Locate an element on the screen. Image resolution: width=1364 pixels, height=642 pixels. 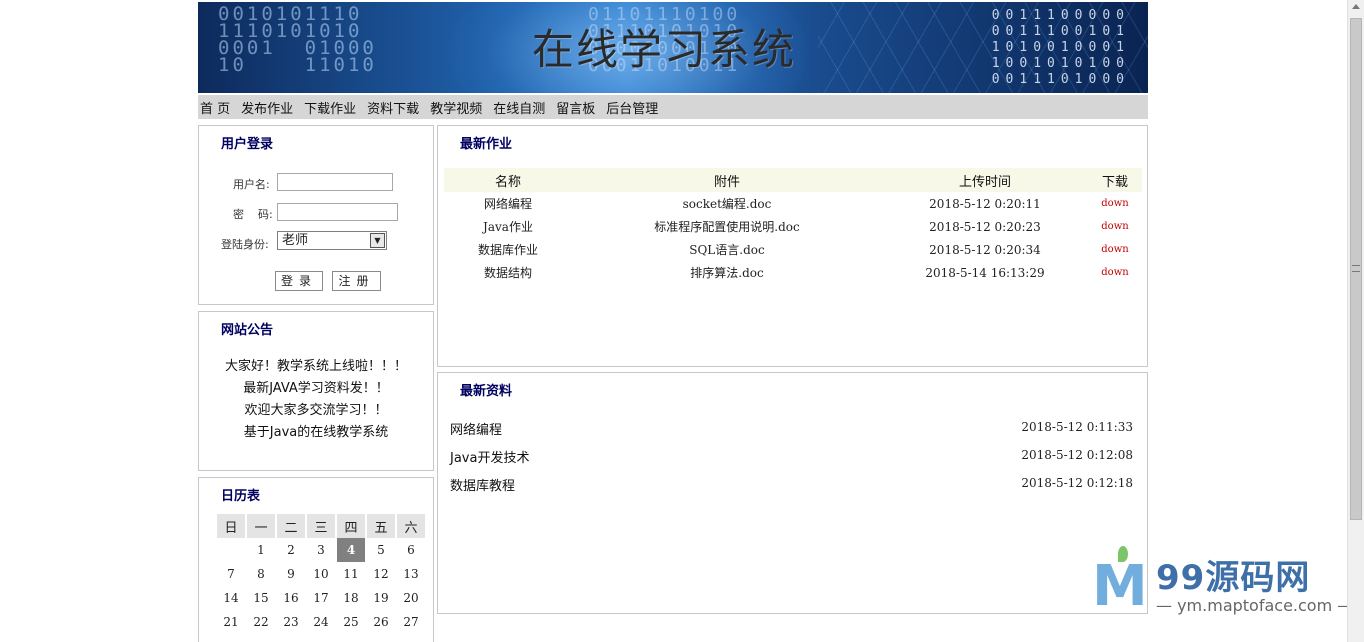
table-row: 数据结构 排序算法.doc 2018-5-14 16:13:29 down is located at coordinates (793, 272).